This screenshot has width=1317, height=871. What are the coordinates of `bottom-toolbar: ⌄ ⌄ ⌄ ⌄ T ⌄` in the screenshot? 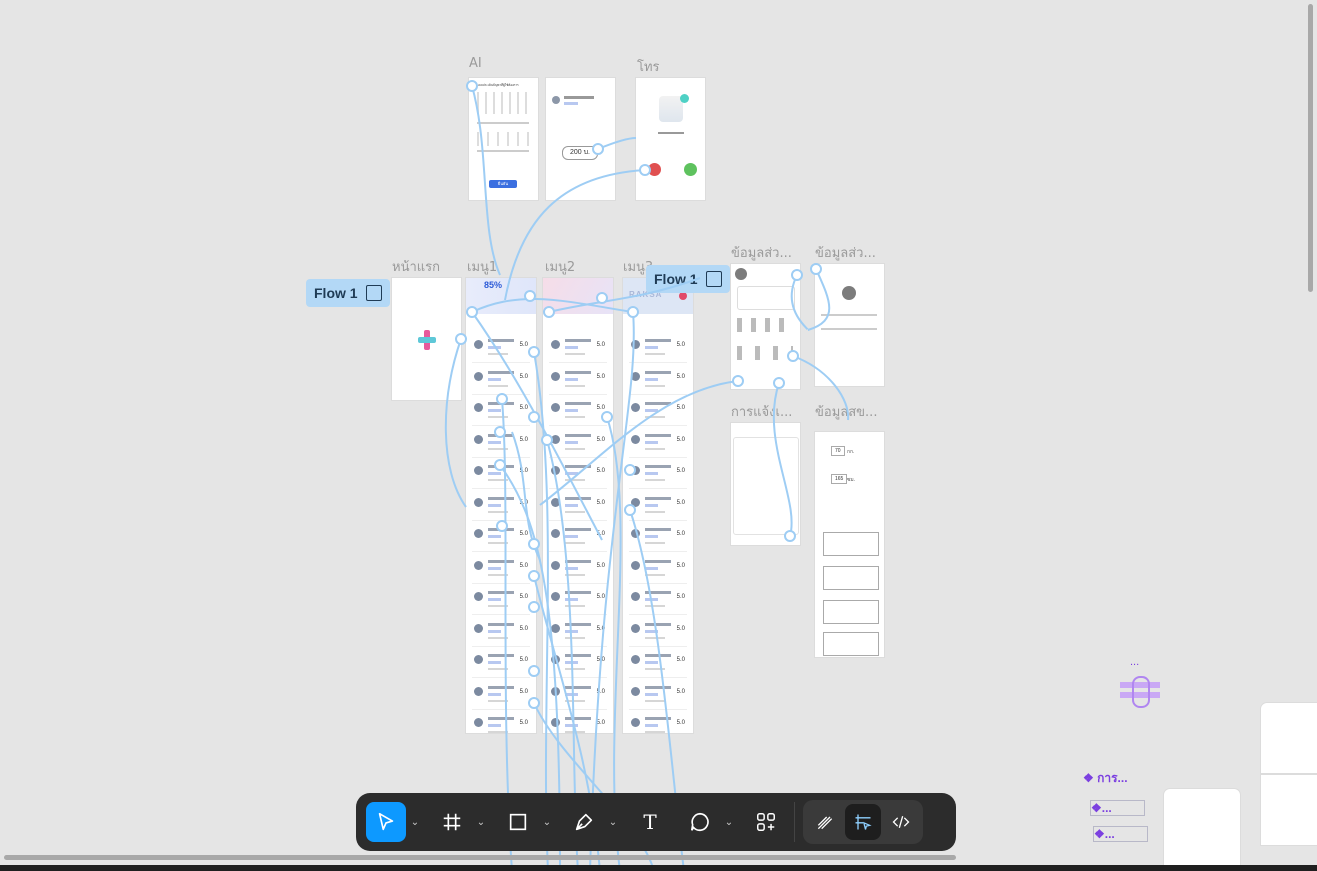 It's located at (656, 822).